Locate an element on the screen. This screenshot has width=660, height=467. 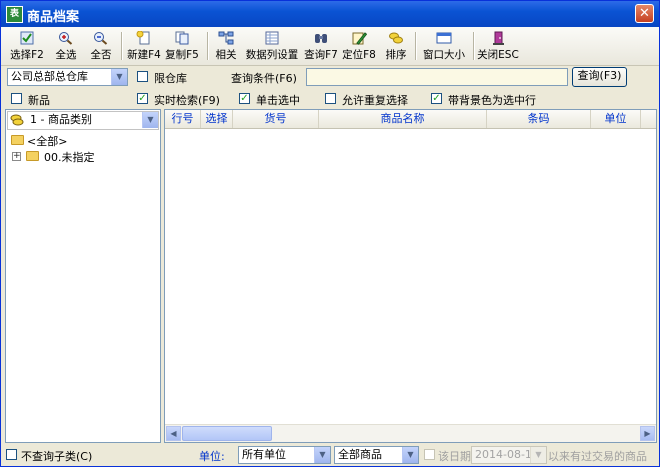
scroll-right-icon: ▶ is located at coordinates (647, 433).